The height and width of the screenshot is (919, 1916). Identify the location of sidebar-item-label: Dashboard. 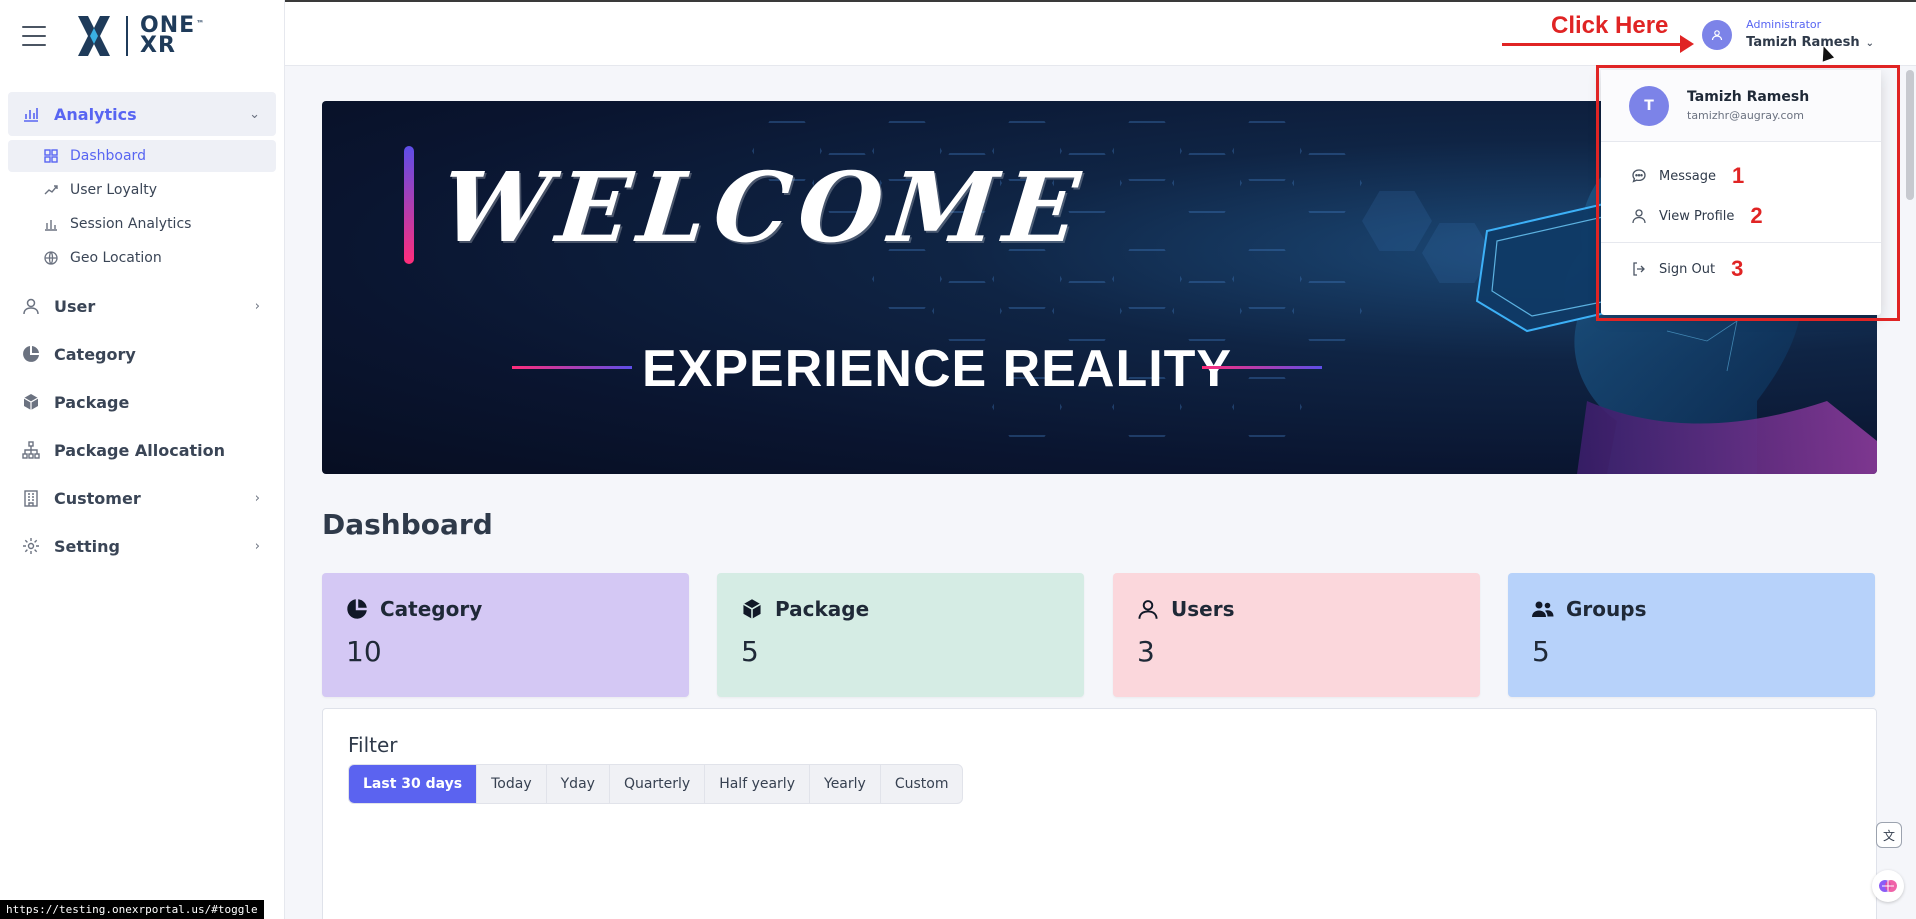
(108, 156).